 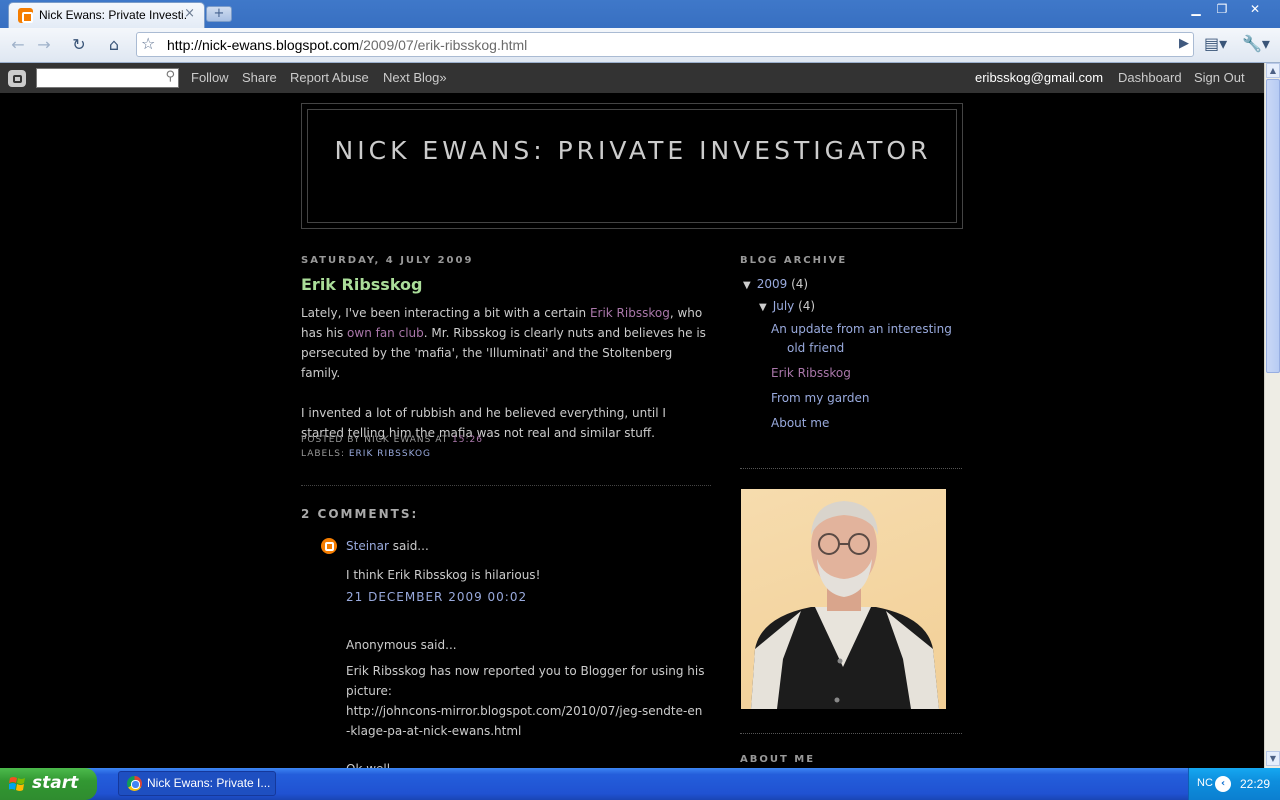 I want to click on scroll-up-icon: ▲, so click(x=1273, y=70).